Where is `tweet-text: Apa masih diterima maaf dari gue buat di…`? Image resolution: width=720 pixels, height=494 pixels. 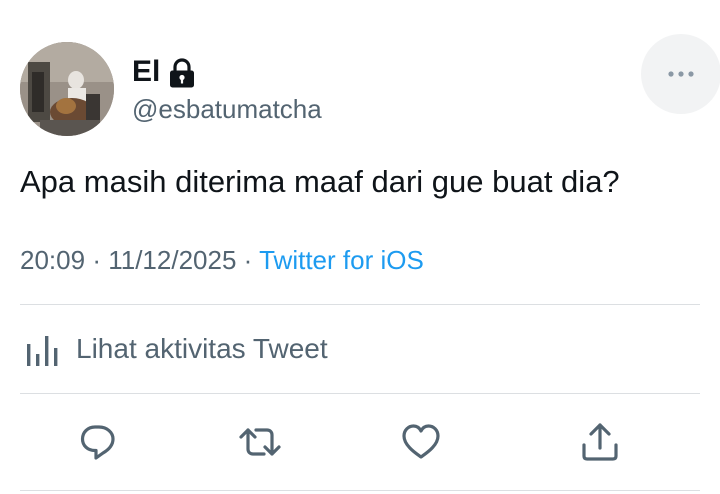 tweet-text: Apa masih diterima maaf dari gue buat di… is located at coordinates (320, 181).